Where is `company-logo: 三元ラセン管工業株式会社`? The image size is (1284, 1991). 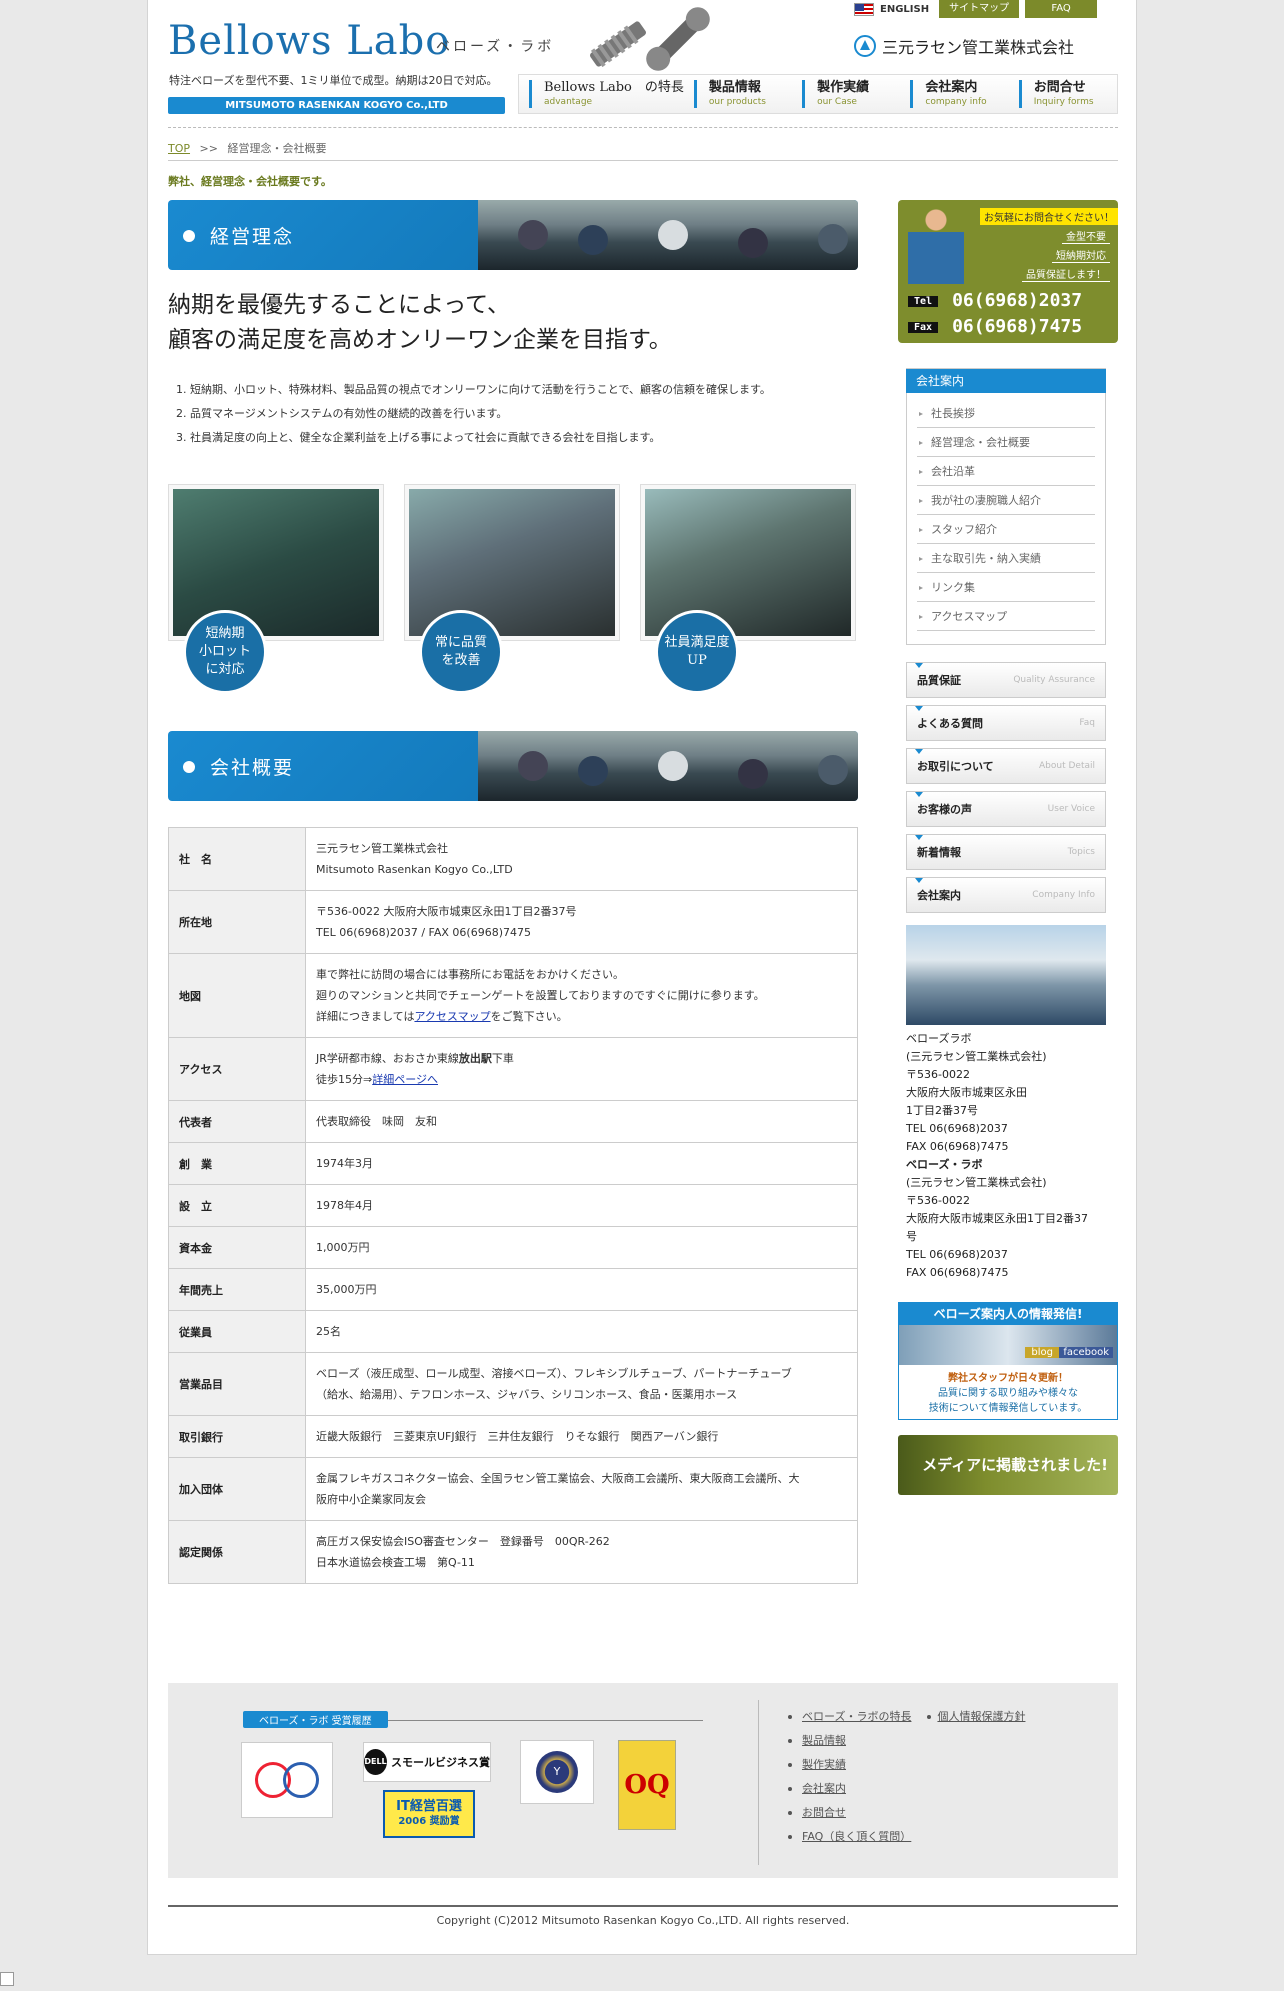 company-logo: 三元ラセン管工業株式会社 is located at coordinates (964, 46).